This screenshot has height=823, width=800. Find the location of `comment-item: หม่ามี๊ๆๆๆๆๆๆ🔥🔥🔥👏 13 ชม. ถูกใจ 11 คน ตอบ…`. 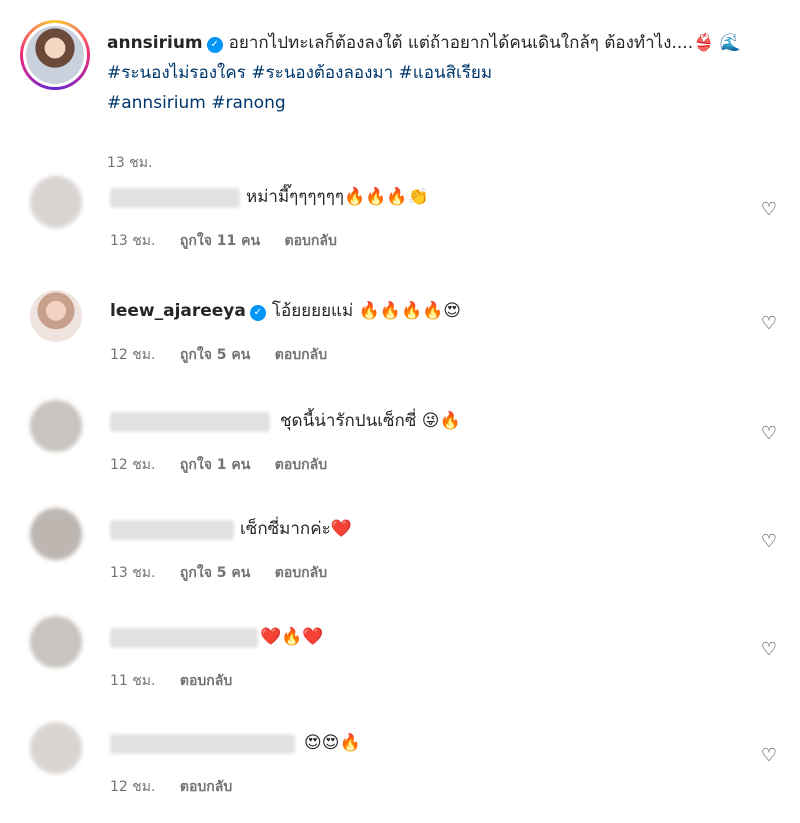

comment-item: หม่ามี๊ๆๆๆๆๆๆ🔥🔥🔥👏 13 ชม. ถูกใจ 11 คน ตอบ… is located at coordinates (400, 217).